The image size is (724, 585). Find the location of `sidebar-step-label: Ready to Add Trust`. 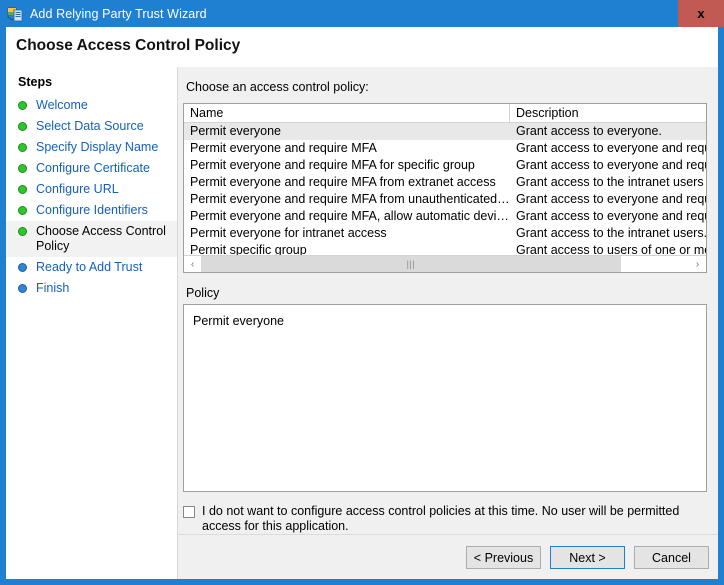

sidebar-step-label: Ready to Add Trust is located at coordinates (89, 267).